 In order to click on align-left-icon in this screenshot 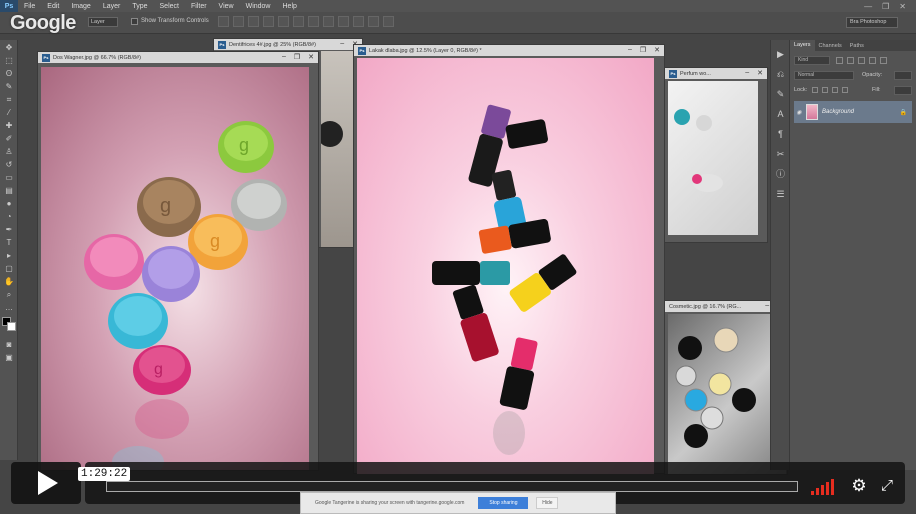, I will do `click(268, 21)`.